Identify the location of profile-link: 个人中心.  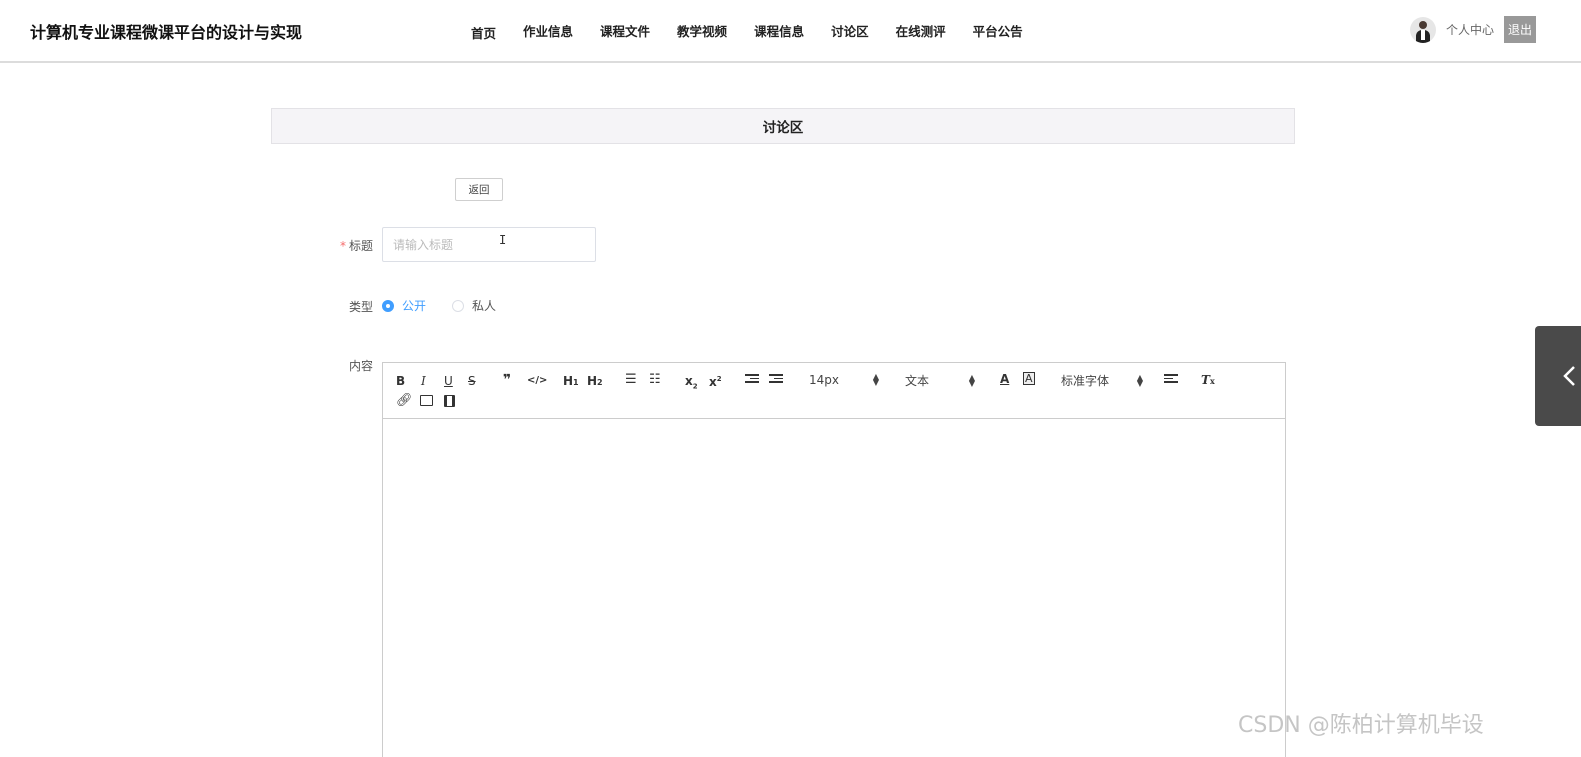
(1470, 29).